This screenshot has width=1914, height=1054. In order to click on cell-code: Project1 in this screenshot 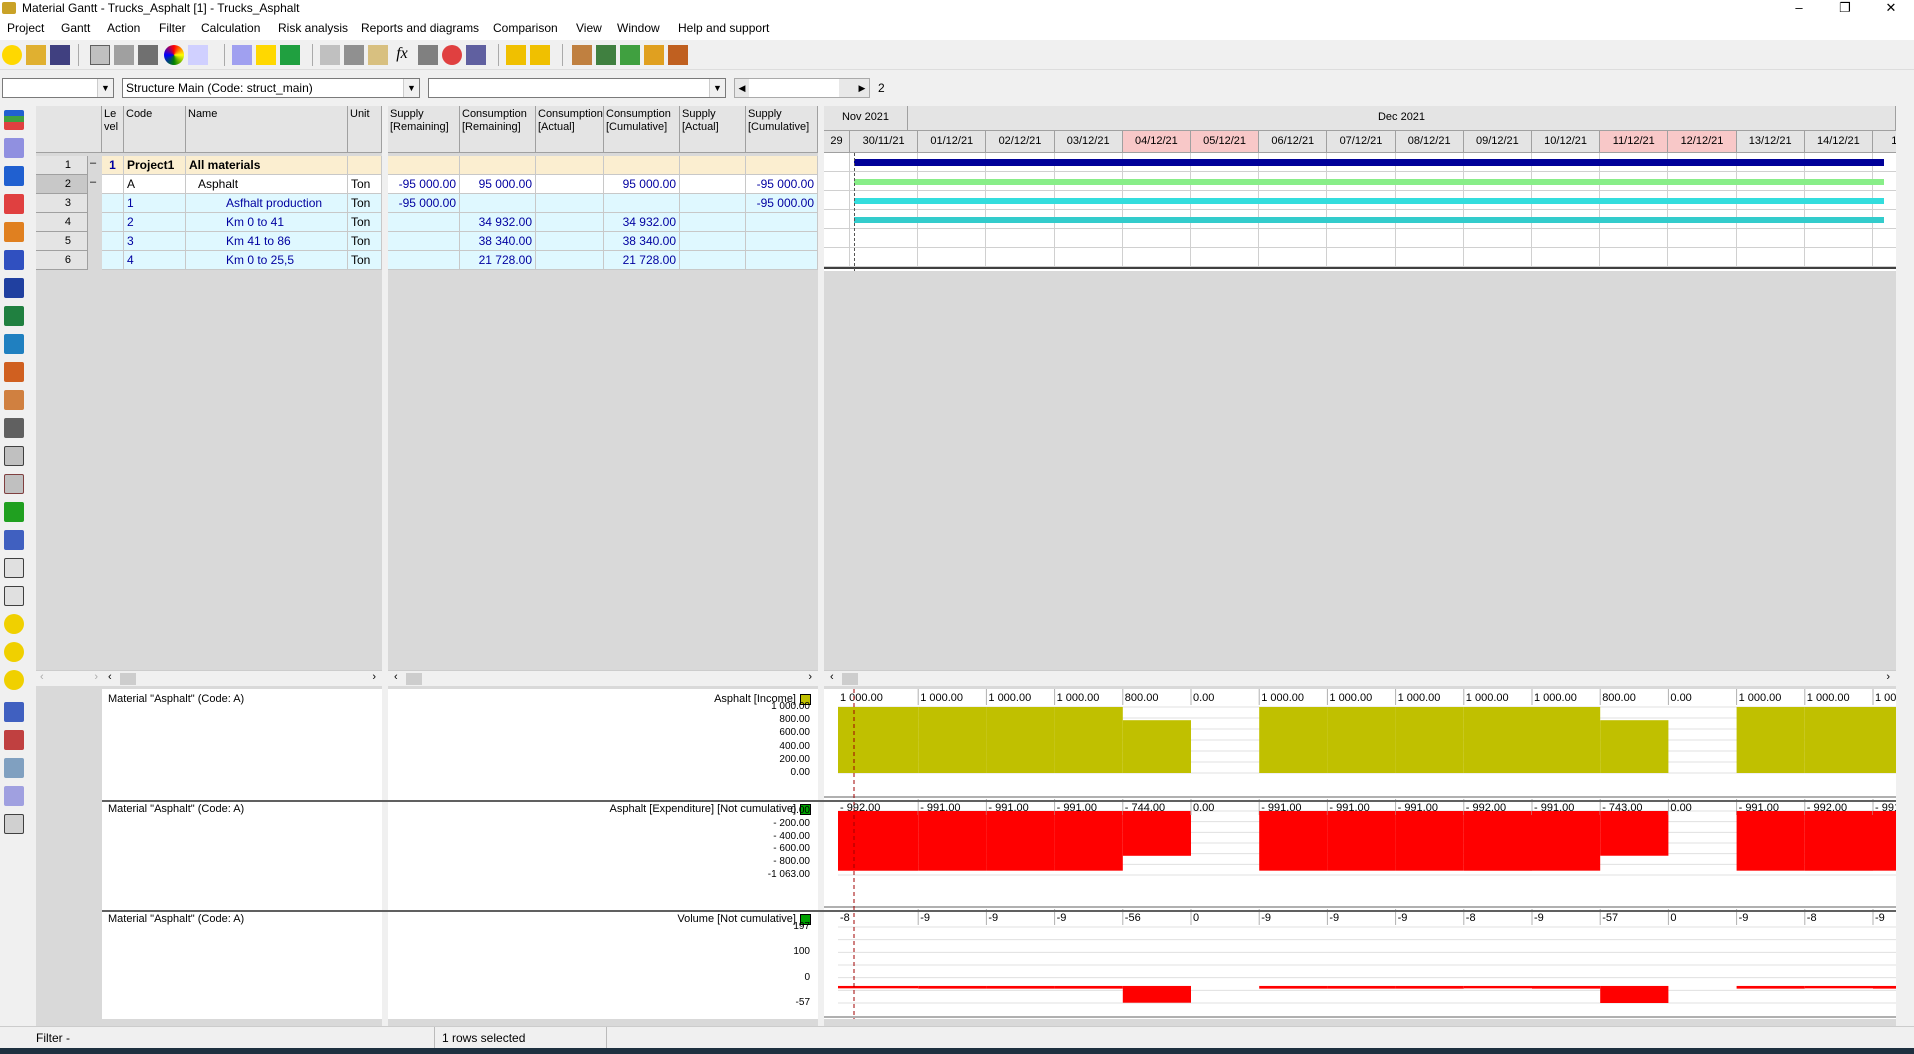, I will do `click(155, 165)`.